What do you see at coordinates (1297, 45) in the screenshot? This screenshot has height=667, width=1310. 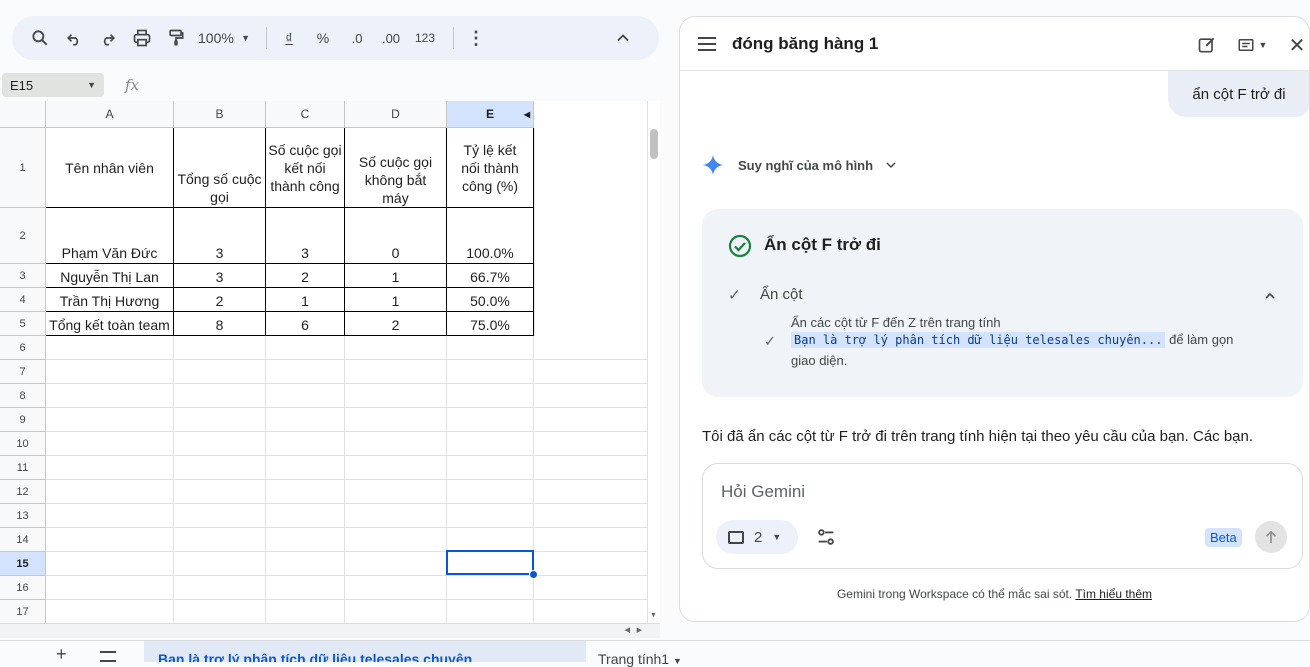 I see `close-icon: ✕` at bounding box center [1297, 45].